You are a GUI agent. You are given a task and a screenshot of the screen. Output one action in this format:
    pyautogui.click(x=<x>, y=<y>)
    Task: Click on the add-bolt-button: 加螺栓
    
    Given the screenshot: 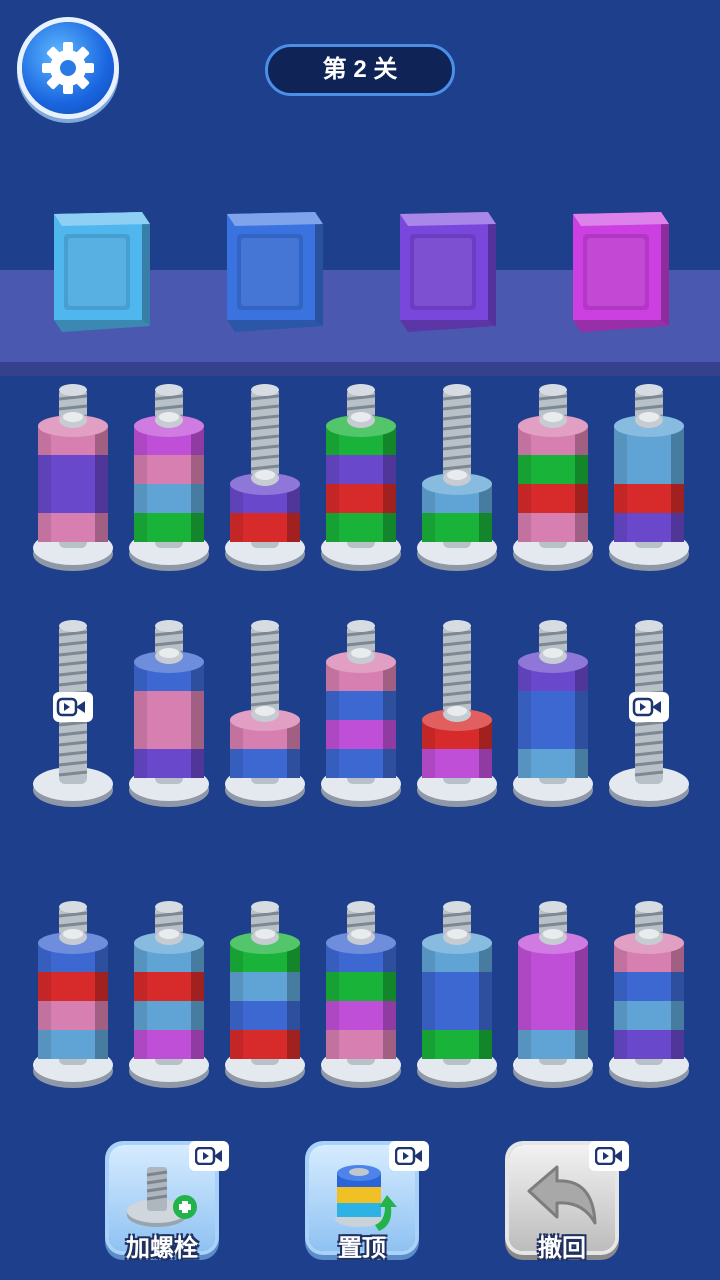 What is the action you would take?
    pyautogui.click(x=169, y=1201)
    